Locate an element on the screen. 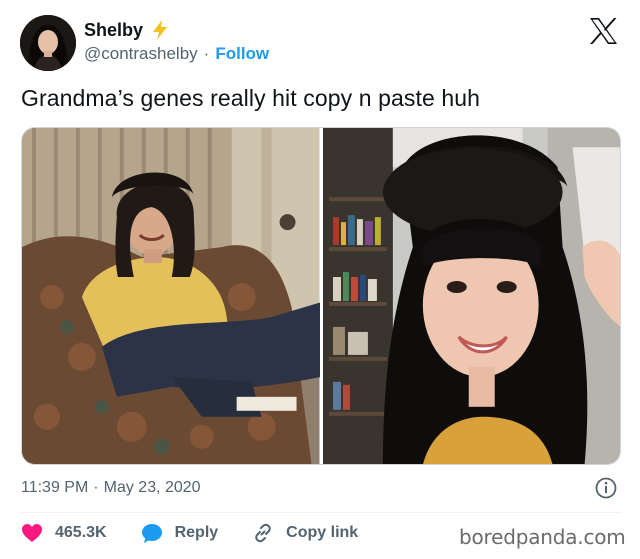 The width and height of the screenshot is (640, 559). like-button: 465.3K is located at coordinates (64, 533).